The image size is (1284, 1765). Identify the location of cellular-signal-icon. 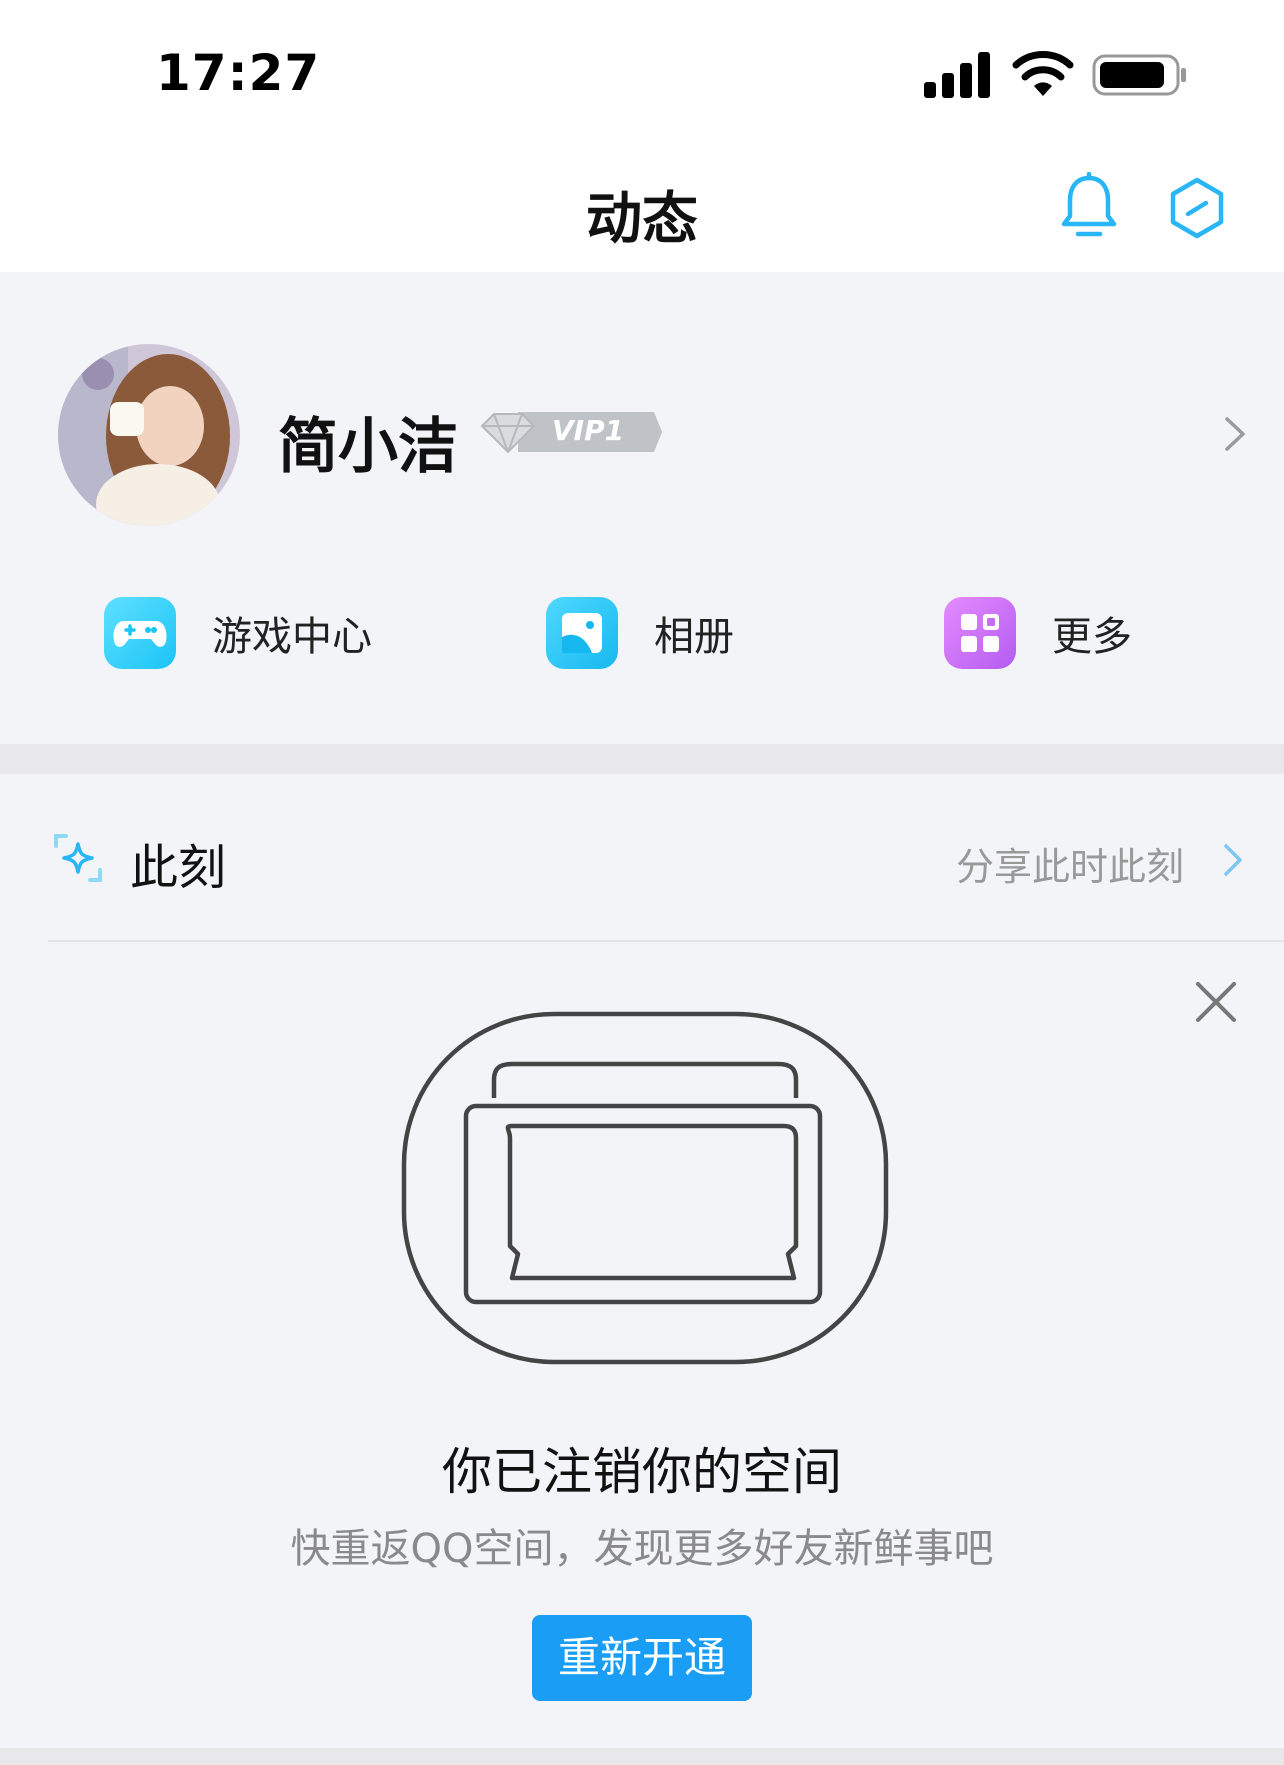
(957, 75).